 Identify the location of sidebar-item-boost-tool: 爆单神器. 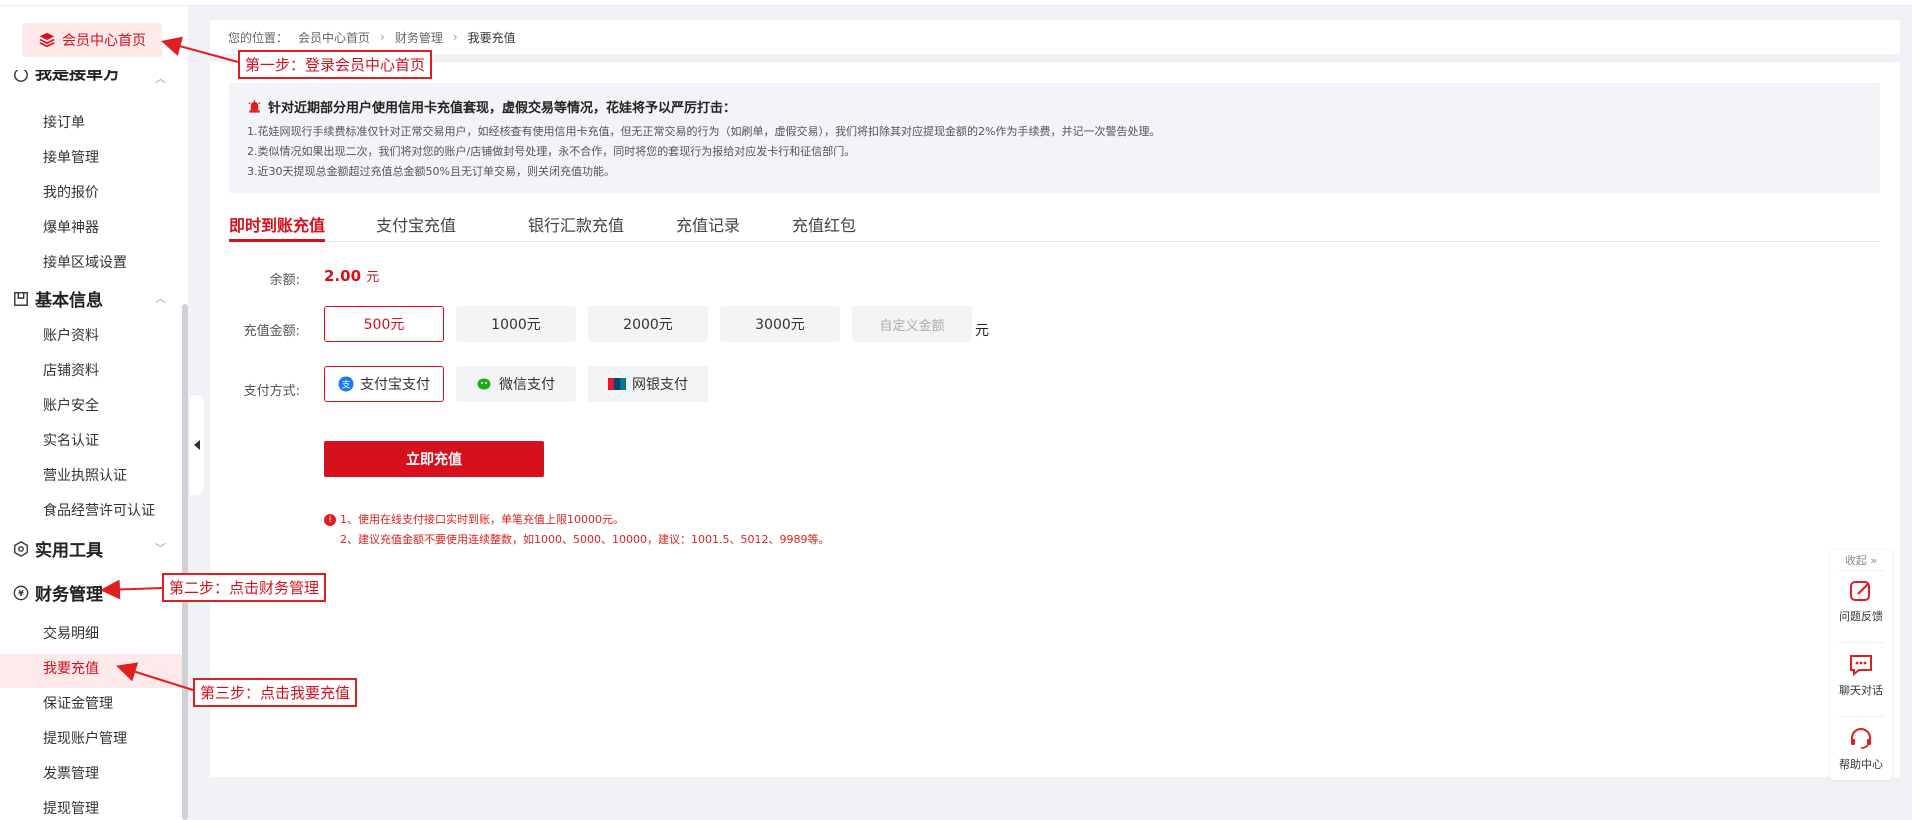
(71, 227).